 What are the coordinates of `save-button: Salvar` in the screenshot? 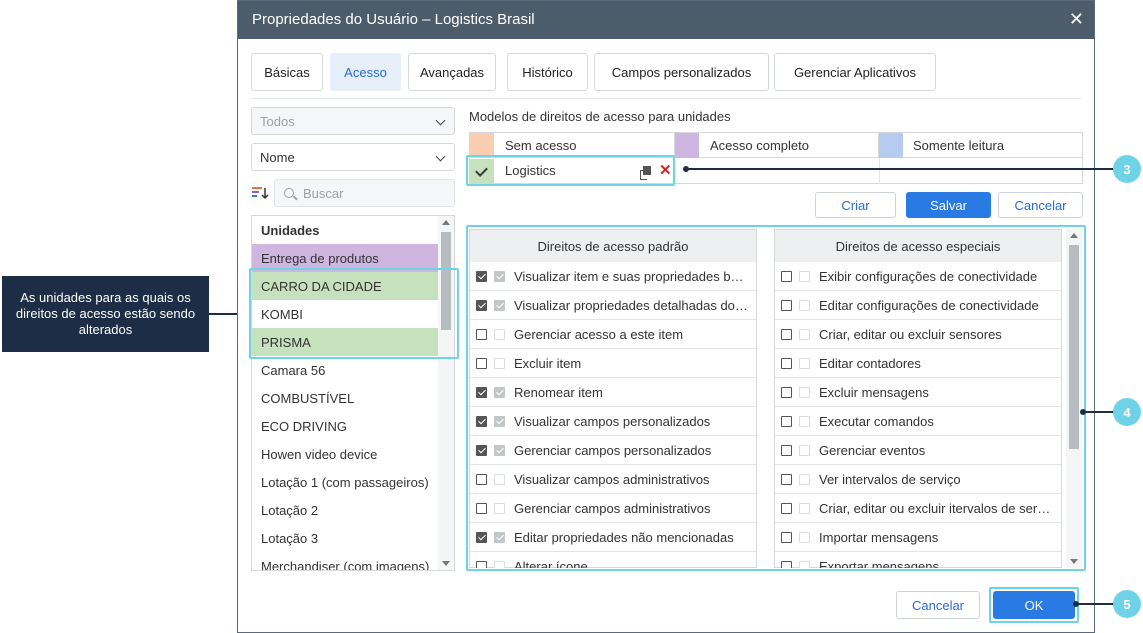 It's located at (948, 205).